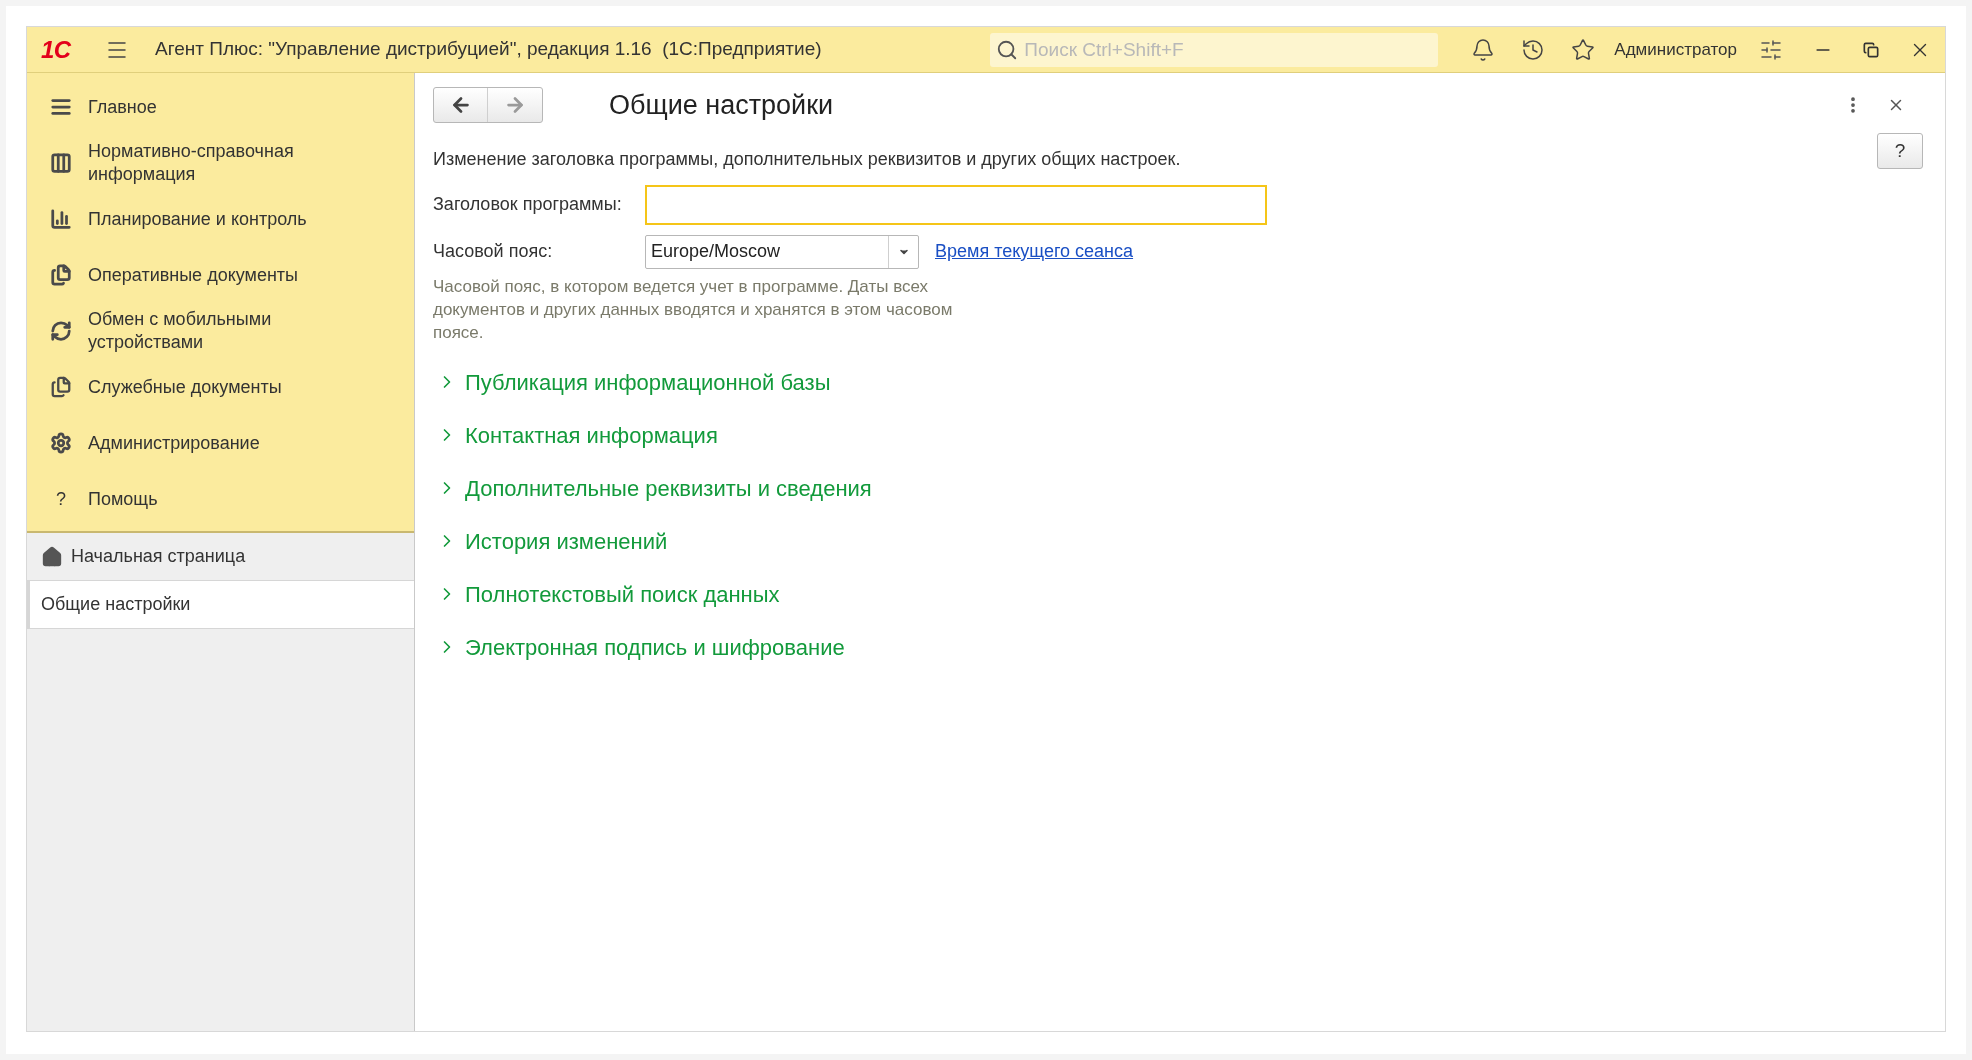 The height and width of the screenshot is (1060, 1972). I want to click on bar-chart-icon, so click(61, 219).